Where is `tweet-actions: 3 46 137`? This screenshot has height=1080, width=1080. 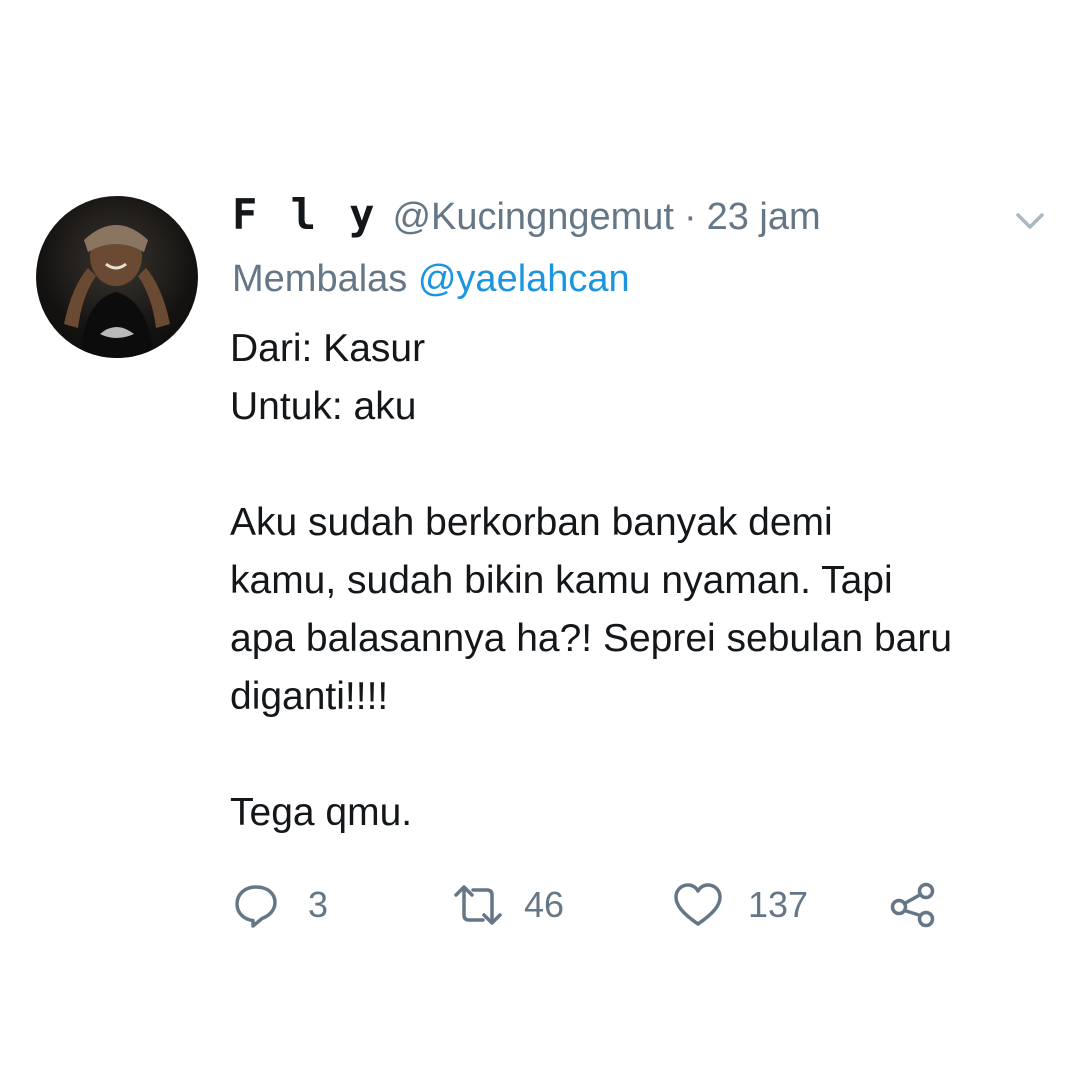 tweet-actions: 3 46 137 is located at coordinates (590, 905).